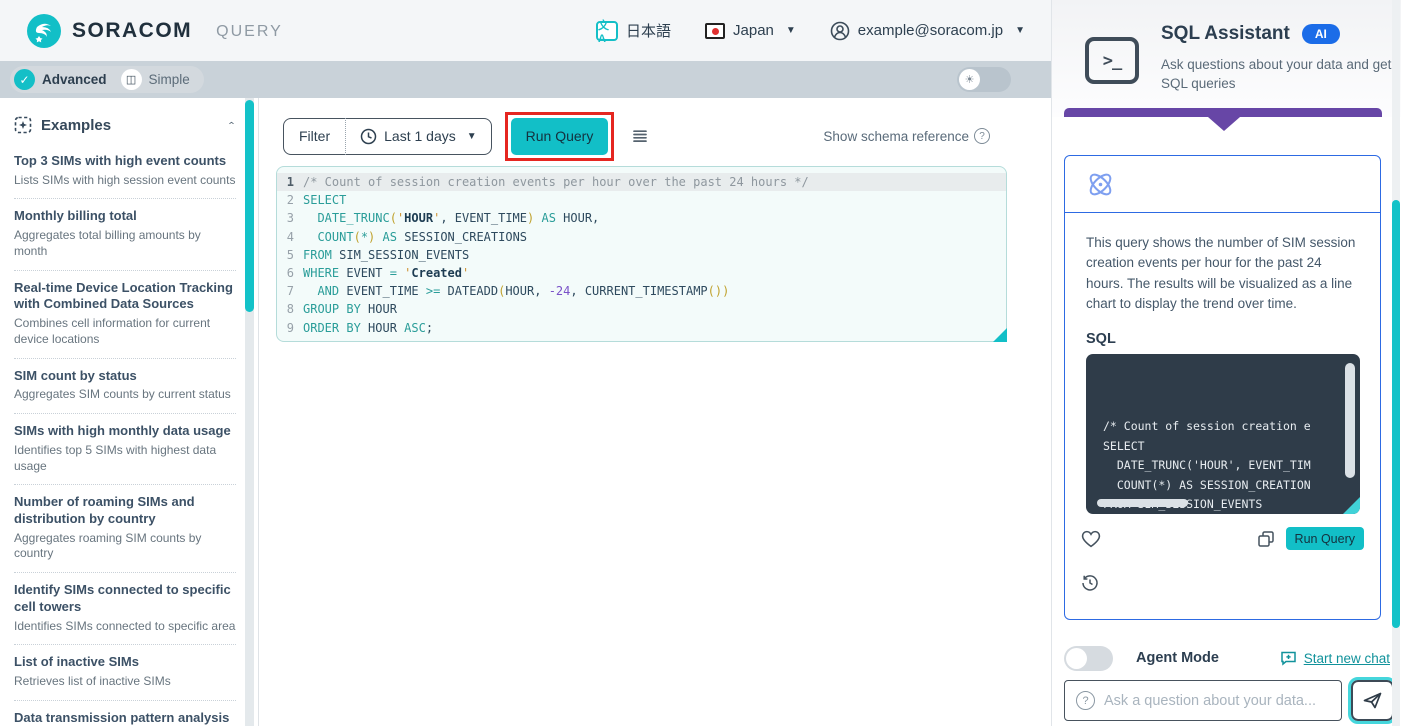 The width and height of the screenshot is (1401, 726). I want to click on examples-section-header: Examples ⌃, so click(125, 126).